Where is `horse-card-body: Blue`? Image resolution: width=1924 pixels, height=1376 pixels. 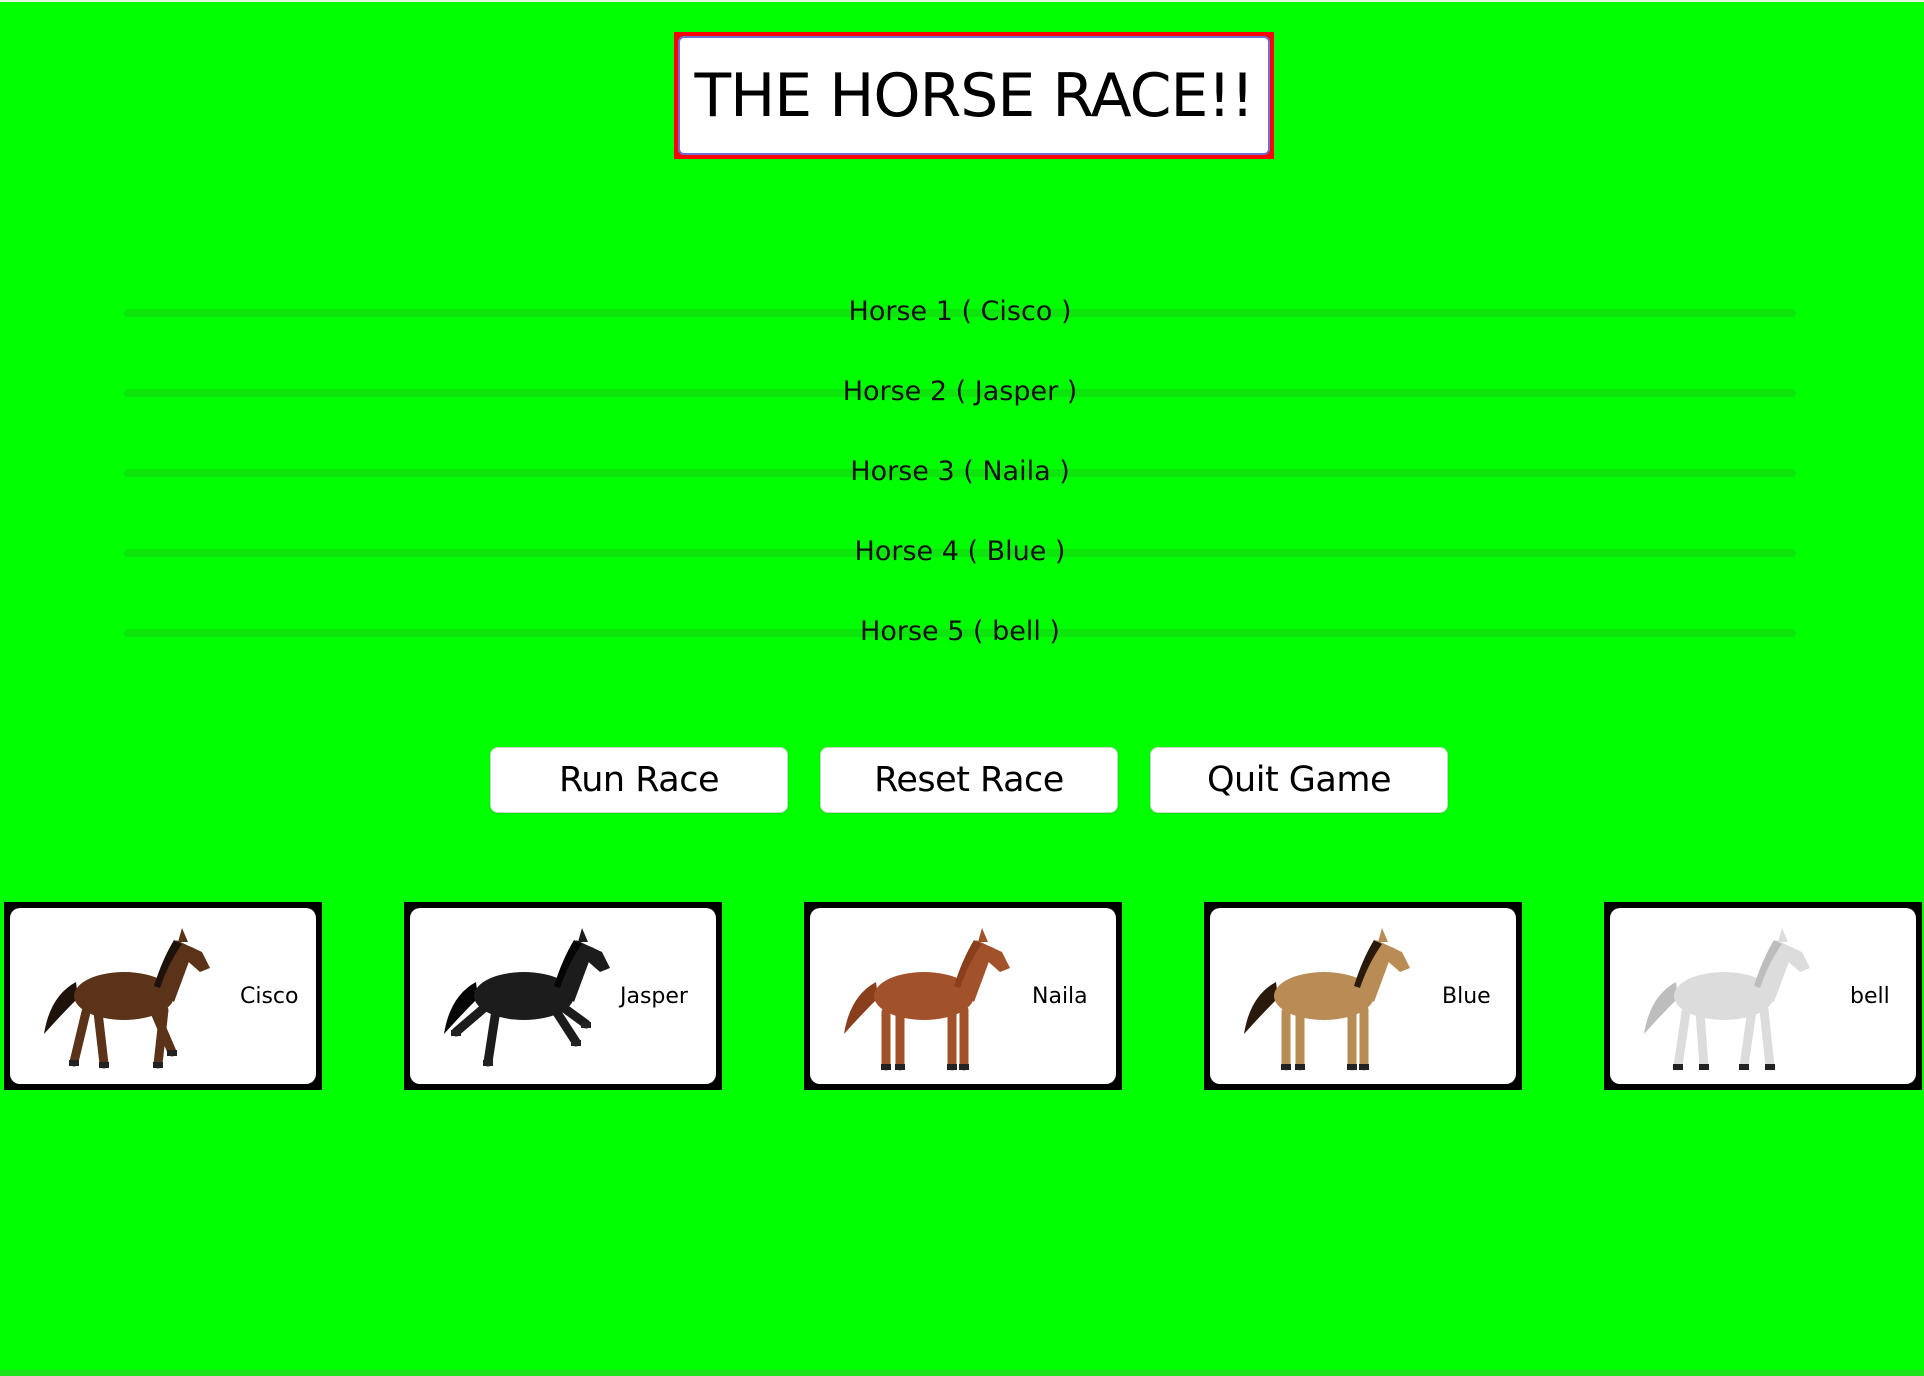 horse-card-body: Blue is located at coordinates (1363, 996).